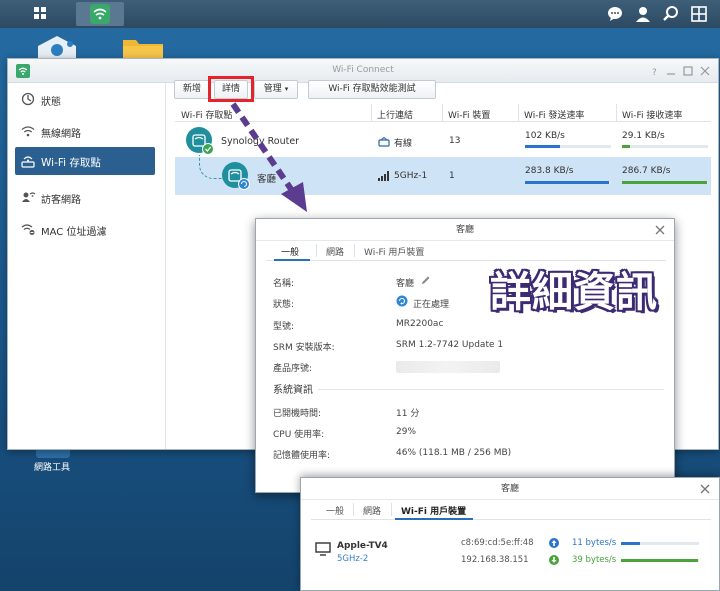 This screenshot has width=720, height=591. I want to click on main-menu-button, so click(40, 14).